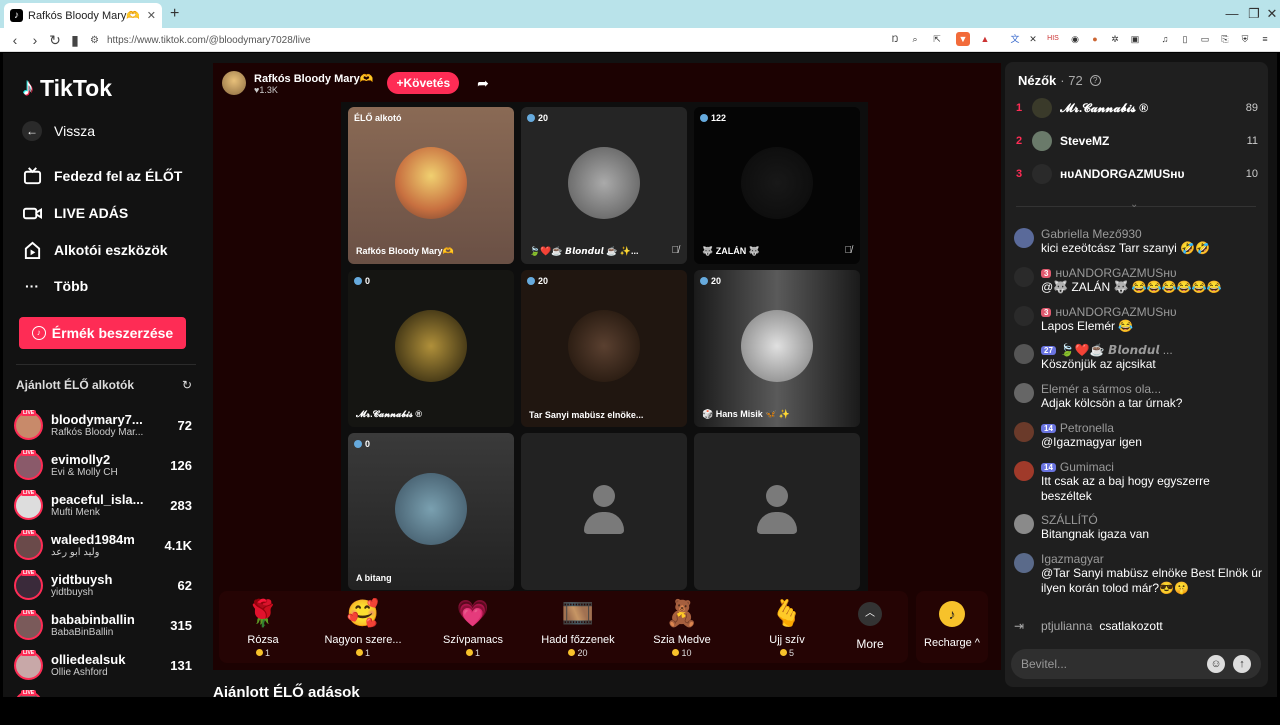 The width and height of the screenshot is (1280, 725). What do you see at coordinates (103, 585) in the screenshot?
I see `creator-item: LIVE yidtbuysh yidtbuysh 62` at bounding box center [103, 585].